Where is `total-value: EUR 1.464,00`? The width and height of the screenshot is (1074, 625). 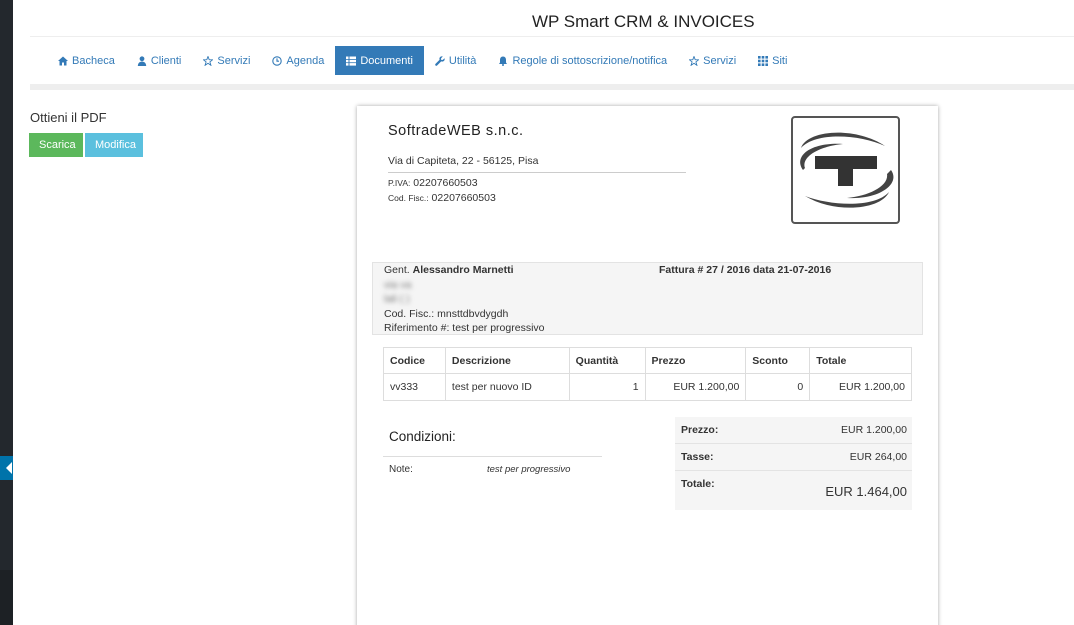
total-value: EUR 1.464,00 is located at coordinates (866, 491).